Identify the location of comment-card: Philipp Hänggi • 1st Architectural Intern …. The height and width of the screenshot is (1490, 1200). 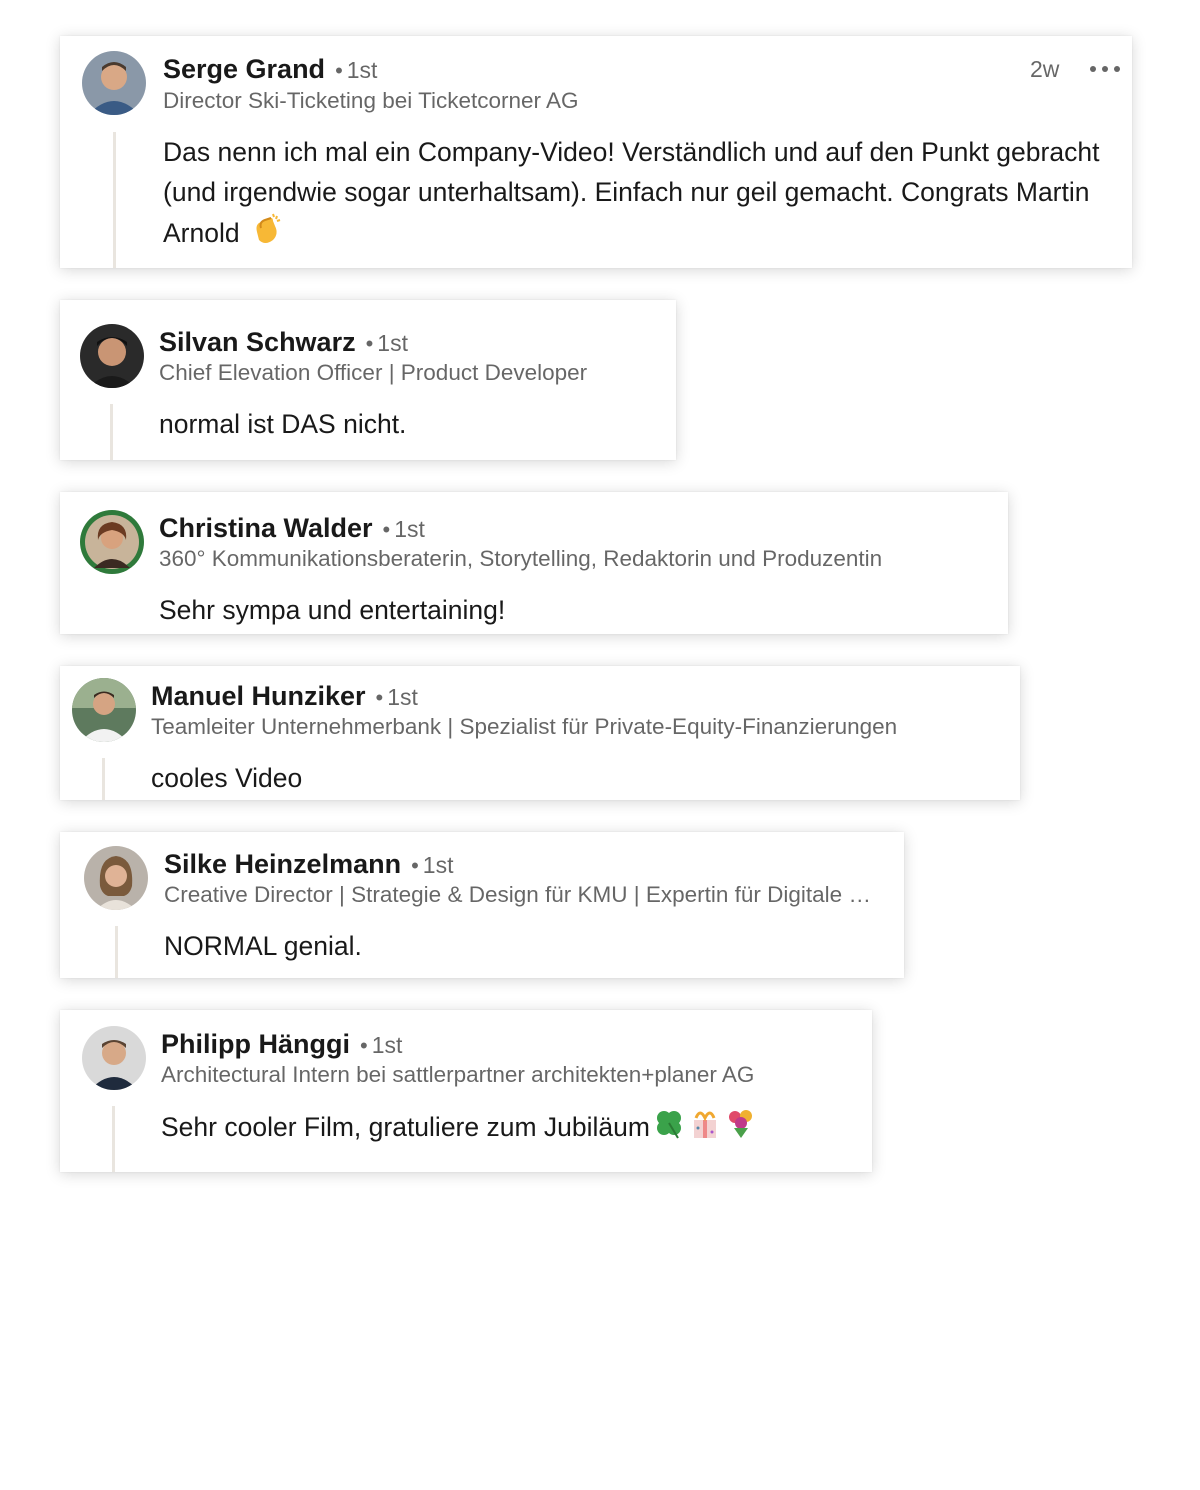
(466, 1091).